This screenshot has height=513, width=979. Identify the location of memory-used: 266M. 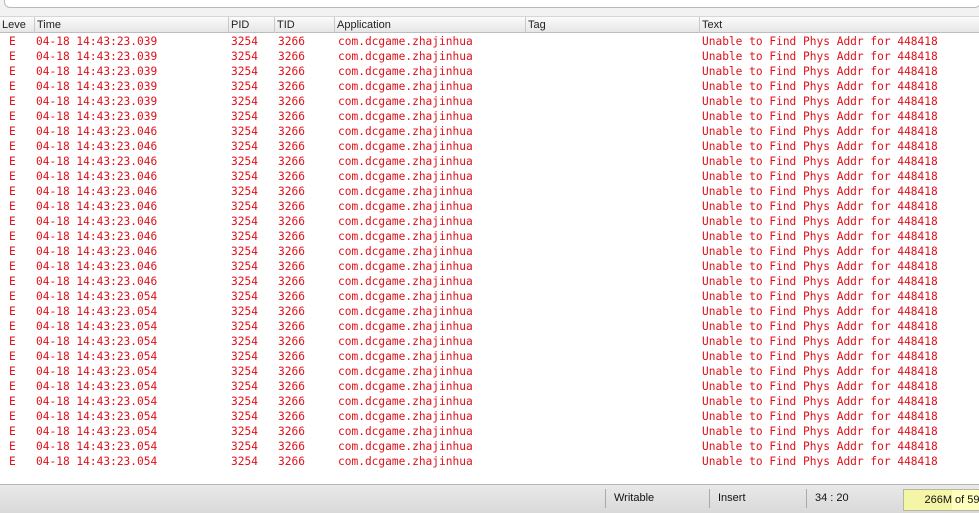
(928, 500).